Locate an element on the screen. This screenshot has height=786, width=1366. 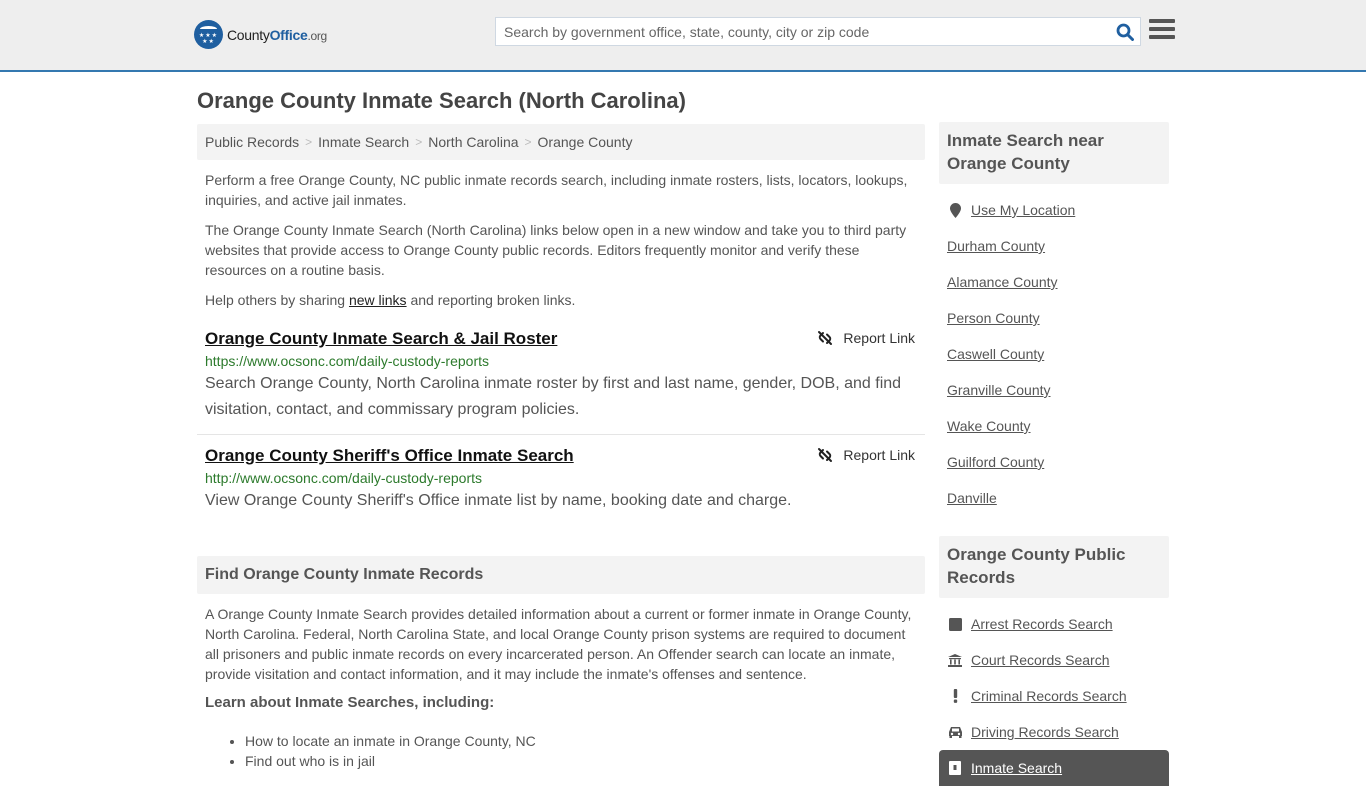
site-search-bar is located at coordinates (818, 31).